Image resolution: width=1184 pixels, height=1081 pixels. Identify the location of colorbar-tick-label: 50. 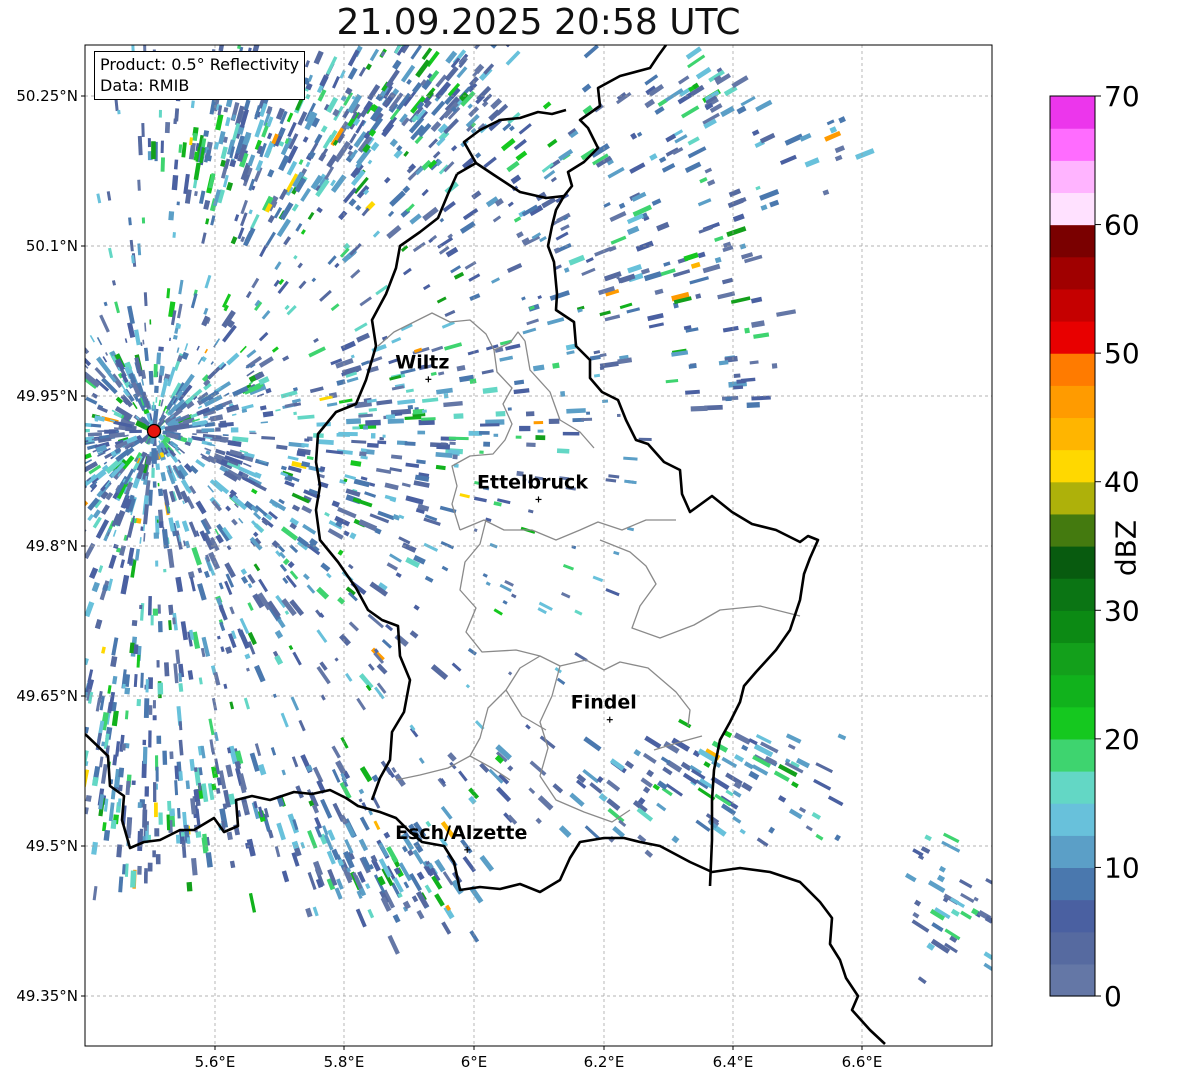
(1122, 353).